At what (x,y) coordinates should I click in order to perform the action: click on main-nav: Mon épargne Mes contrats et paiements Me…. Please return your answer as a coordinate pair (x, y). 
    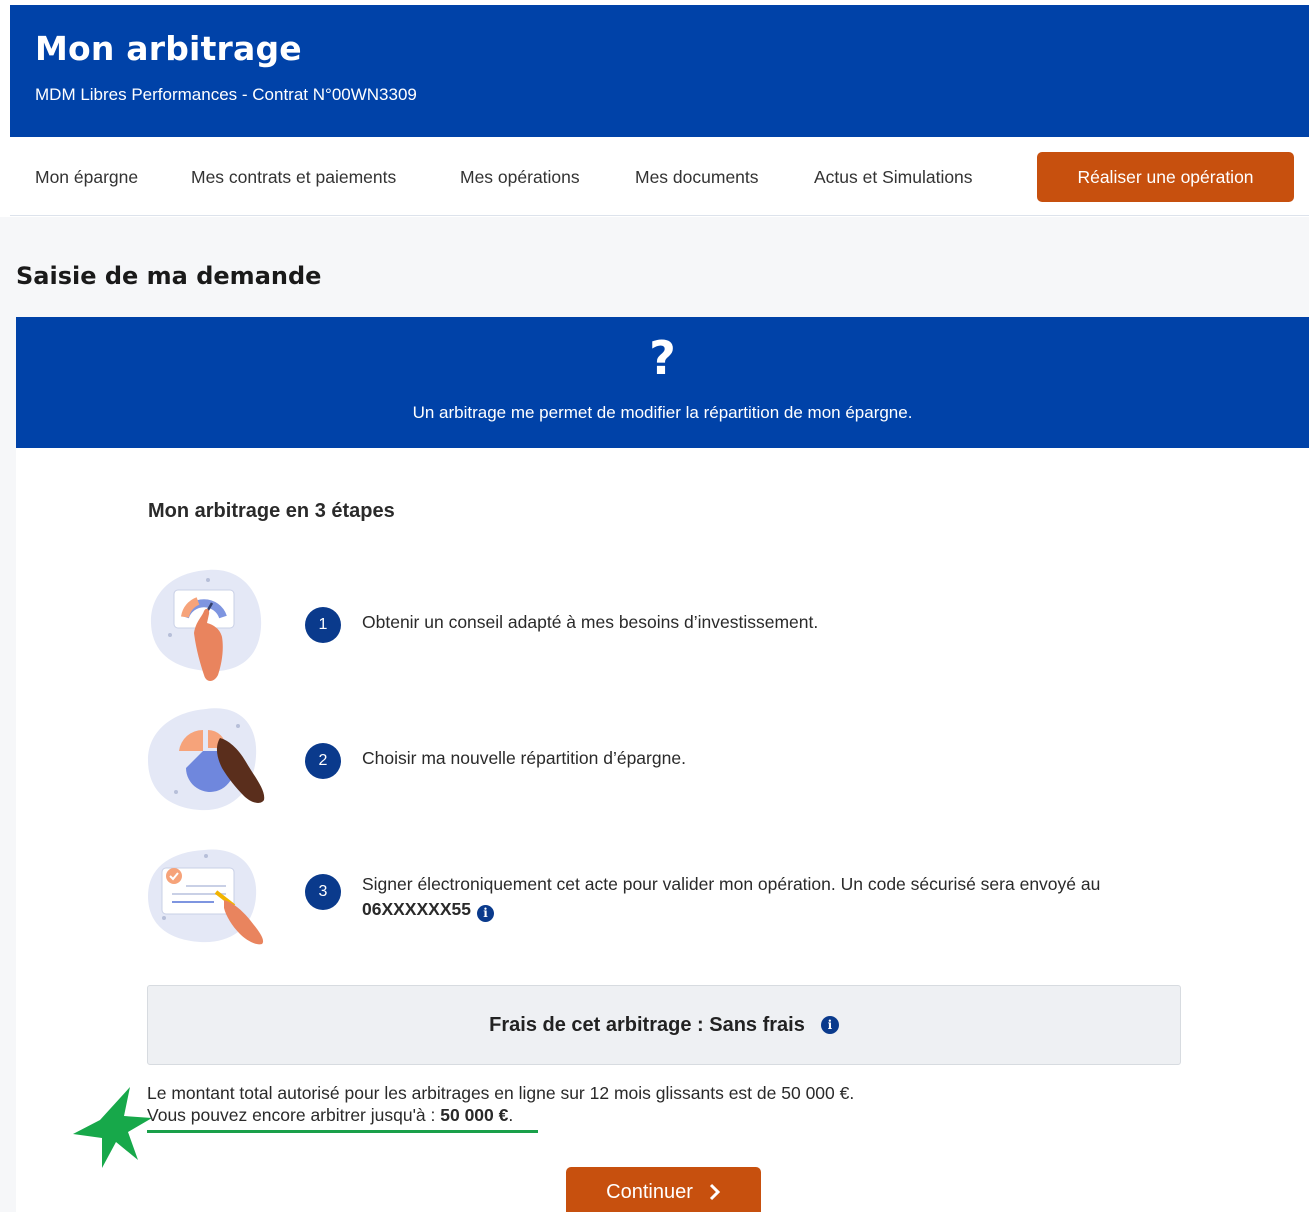
    Looking at the image, I should click on (659, 176).